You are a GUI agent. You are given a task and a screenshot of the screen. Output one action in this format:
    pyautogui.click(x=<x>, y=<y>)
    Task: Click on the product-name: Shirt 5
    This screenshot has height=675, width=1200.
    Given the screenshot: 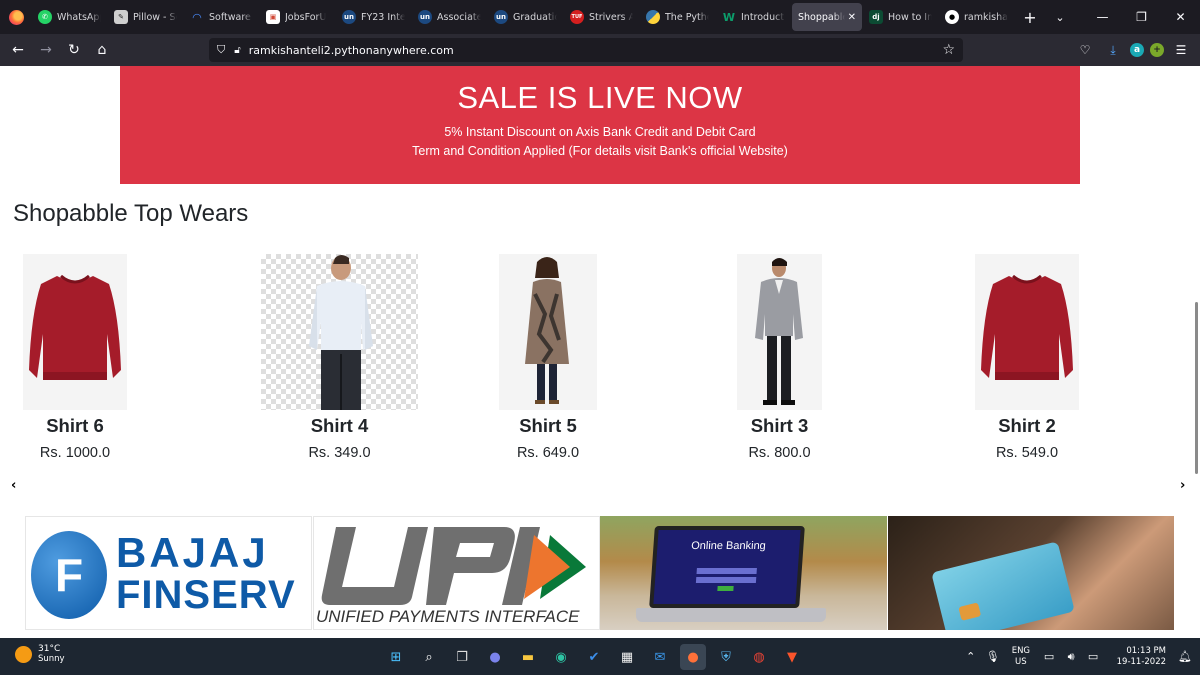 What is the action you would take?
    pyautogui.click(x=548, y=426)
    